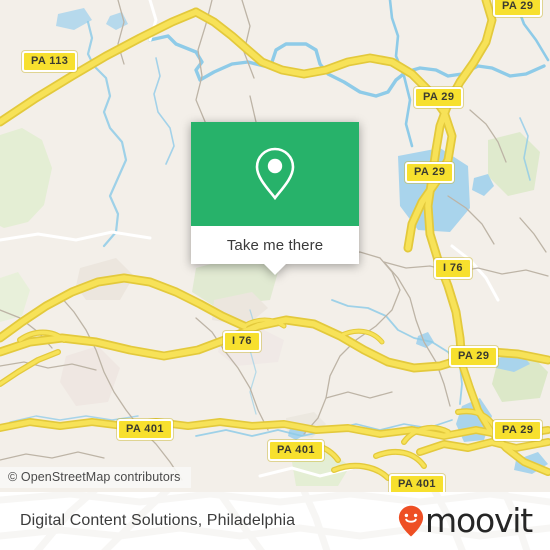  I want to click on road-shield: PA 113, so click(50, 61).